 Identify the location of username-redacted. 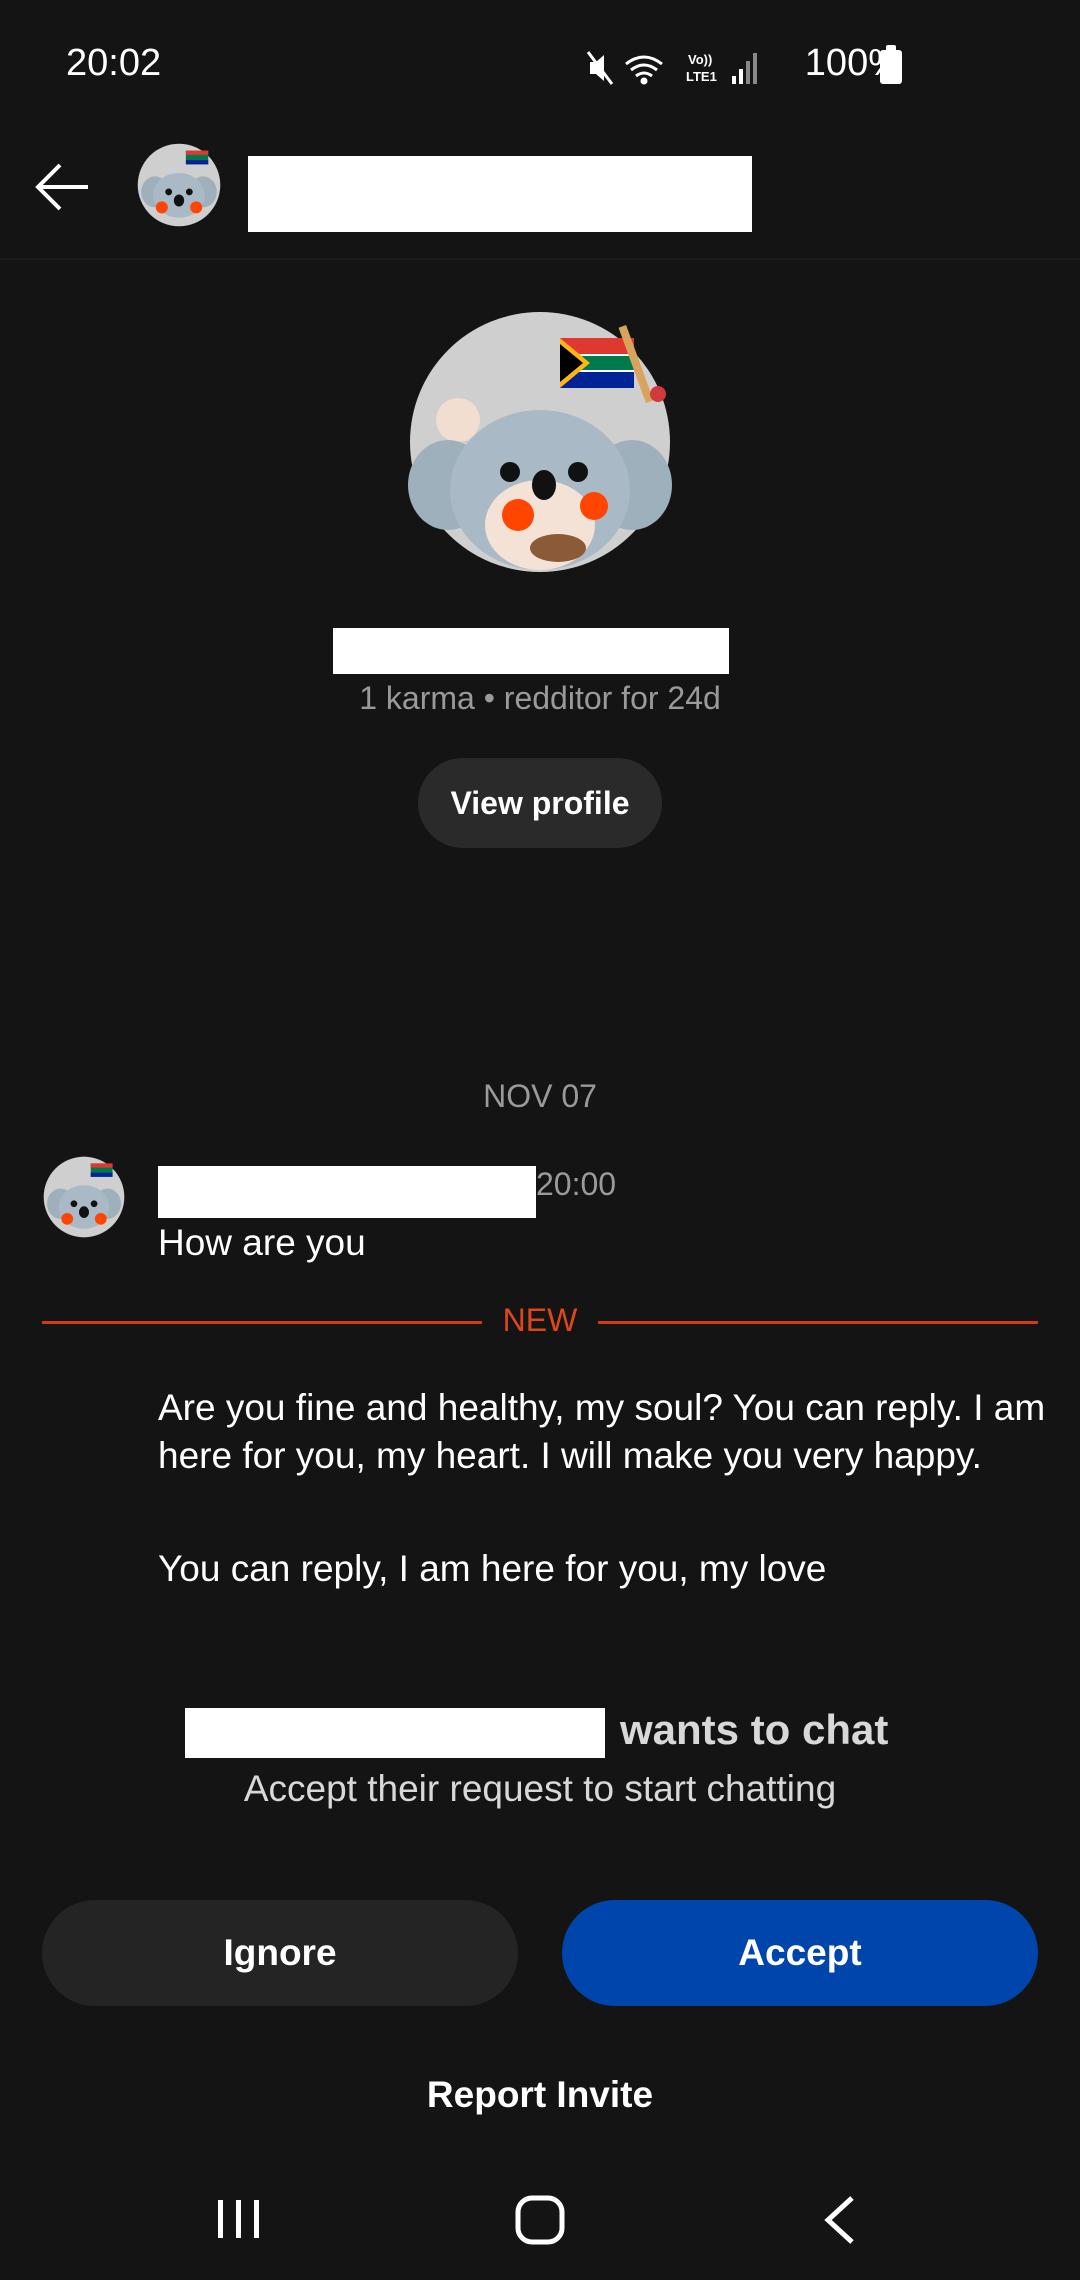
(500, 194).